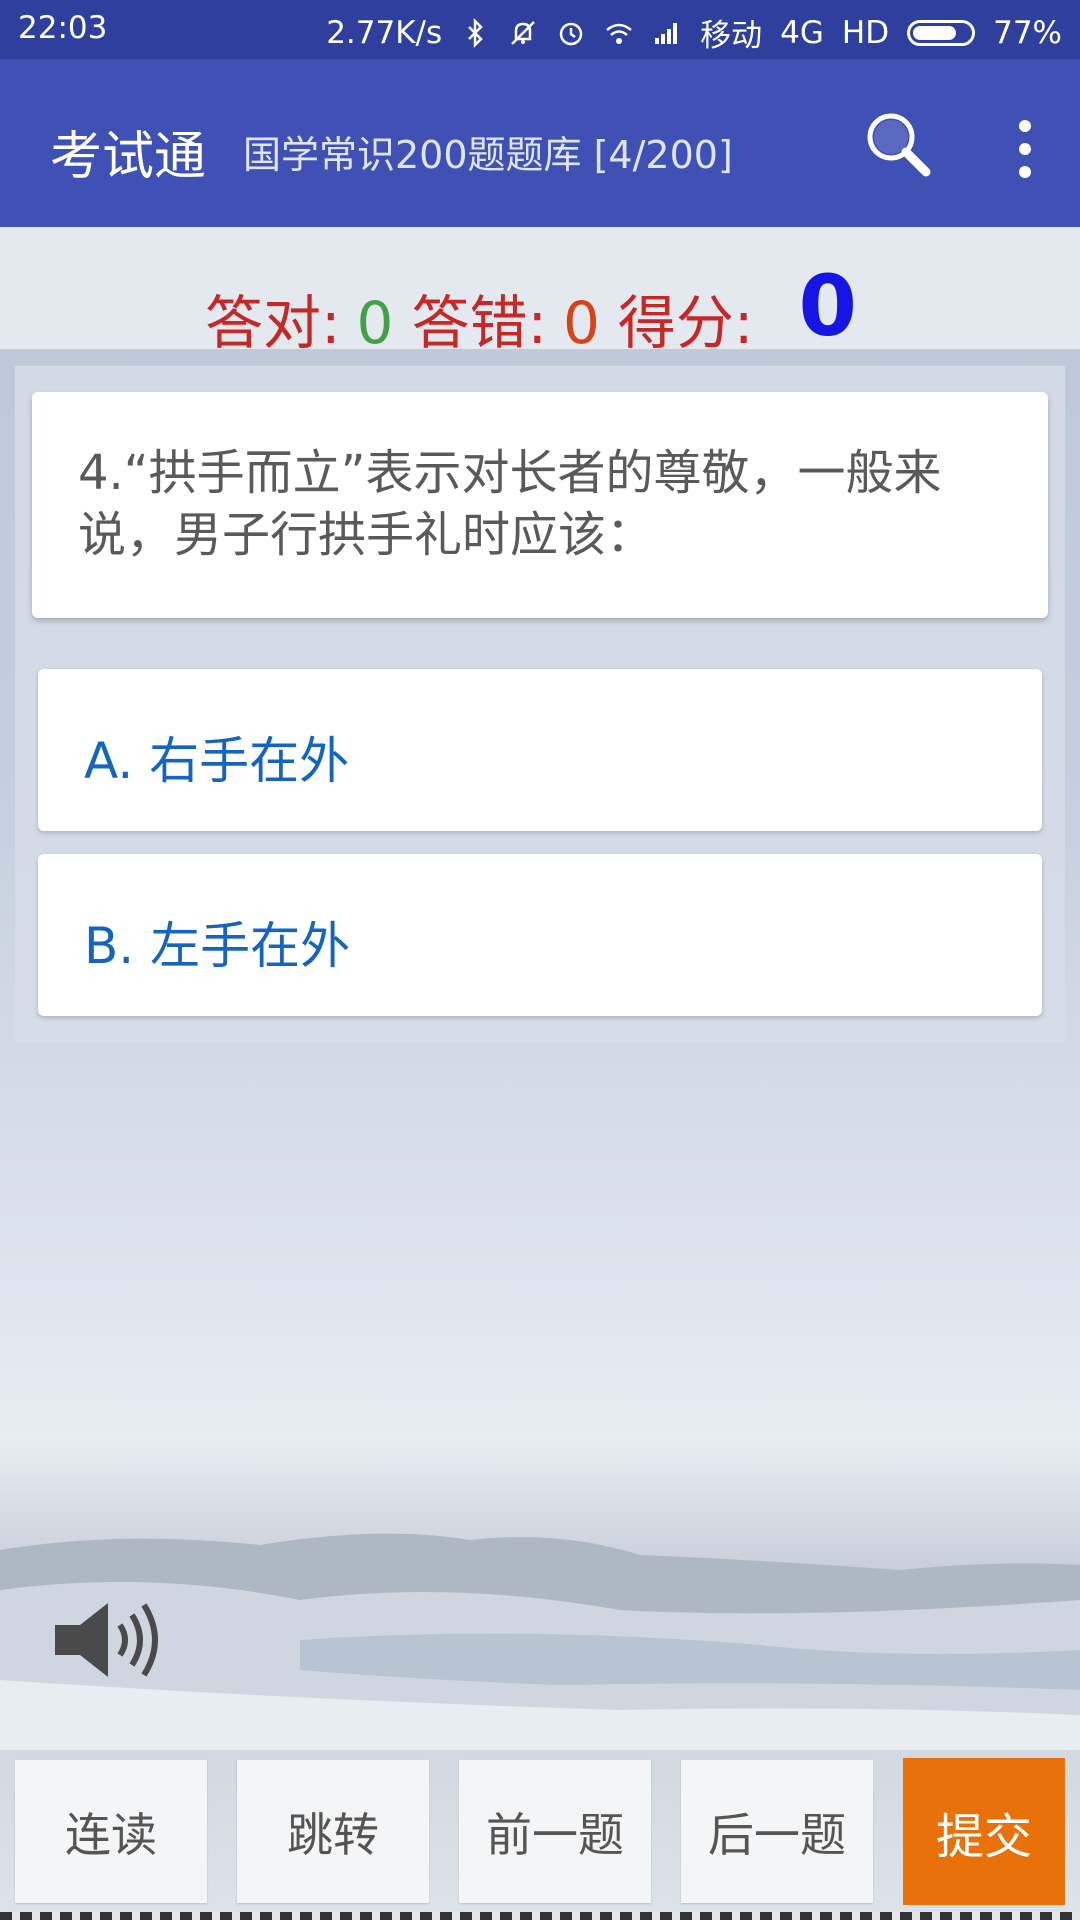  What do you see at coordinates (111, 1831) in the screenshot?
I see `read-all-button: 连读` at bounding box center [111, 1831].